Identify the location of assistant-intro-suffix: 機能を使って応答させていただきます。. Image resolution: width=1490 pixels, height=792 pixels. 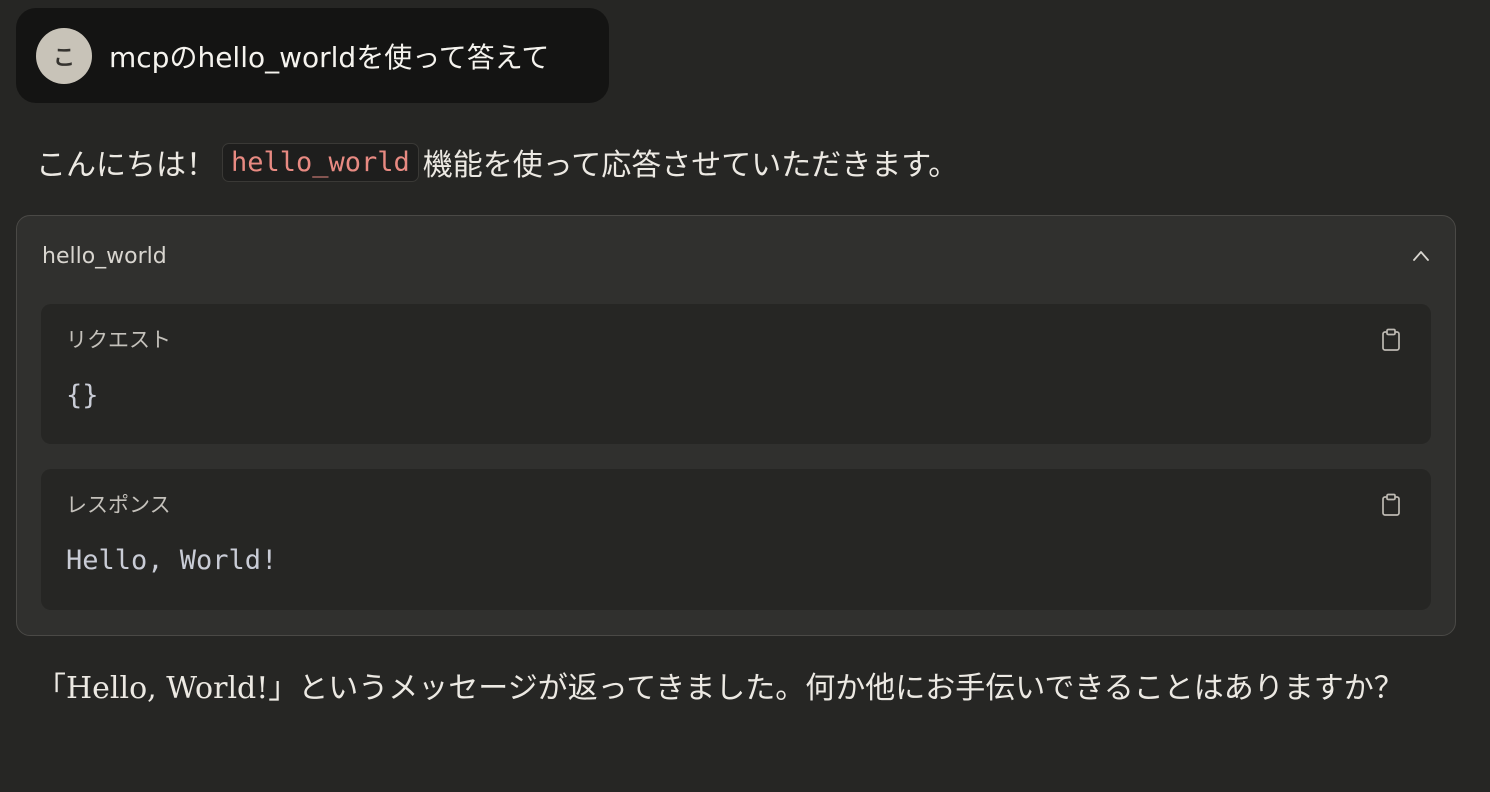
(690, 165).